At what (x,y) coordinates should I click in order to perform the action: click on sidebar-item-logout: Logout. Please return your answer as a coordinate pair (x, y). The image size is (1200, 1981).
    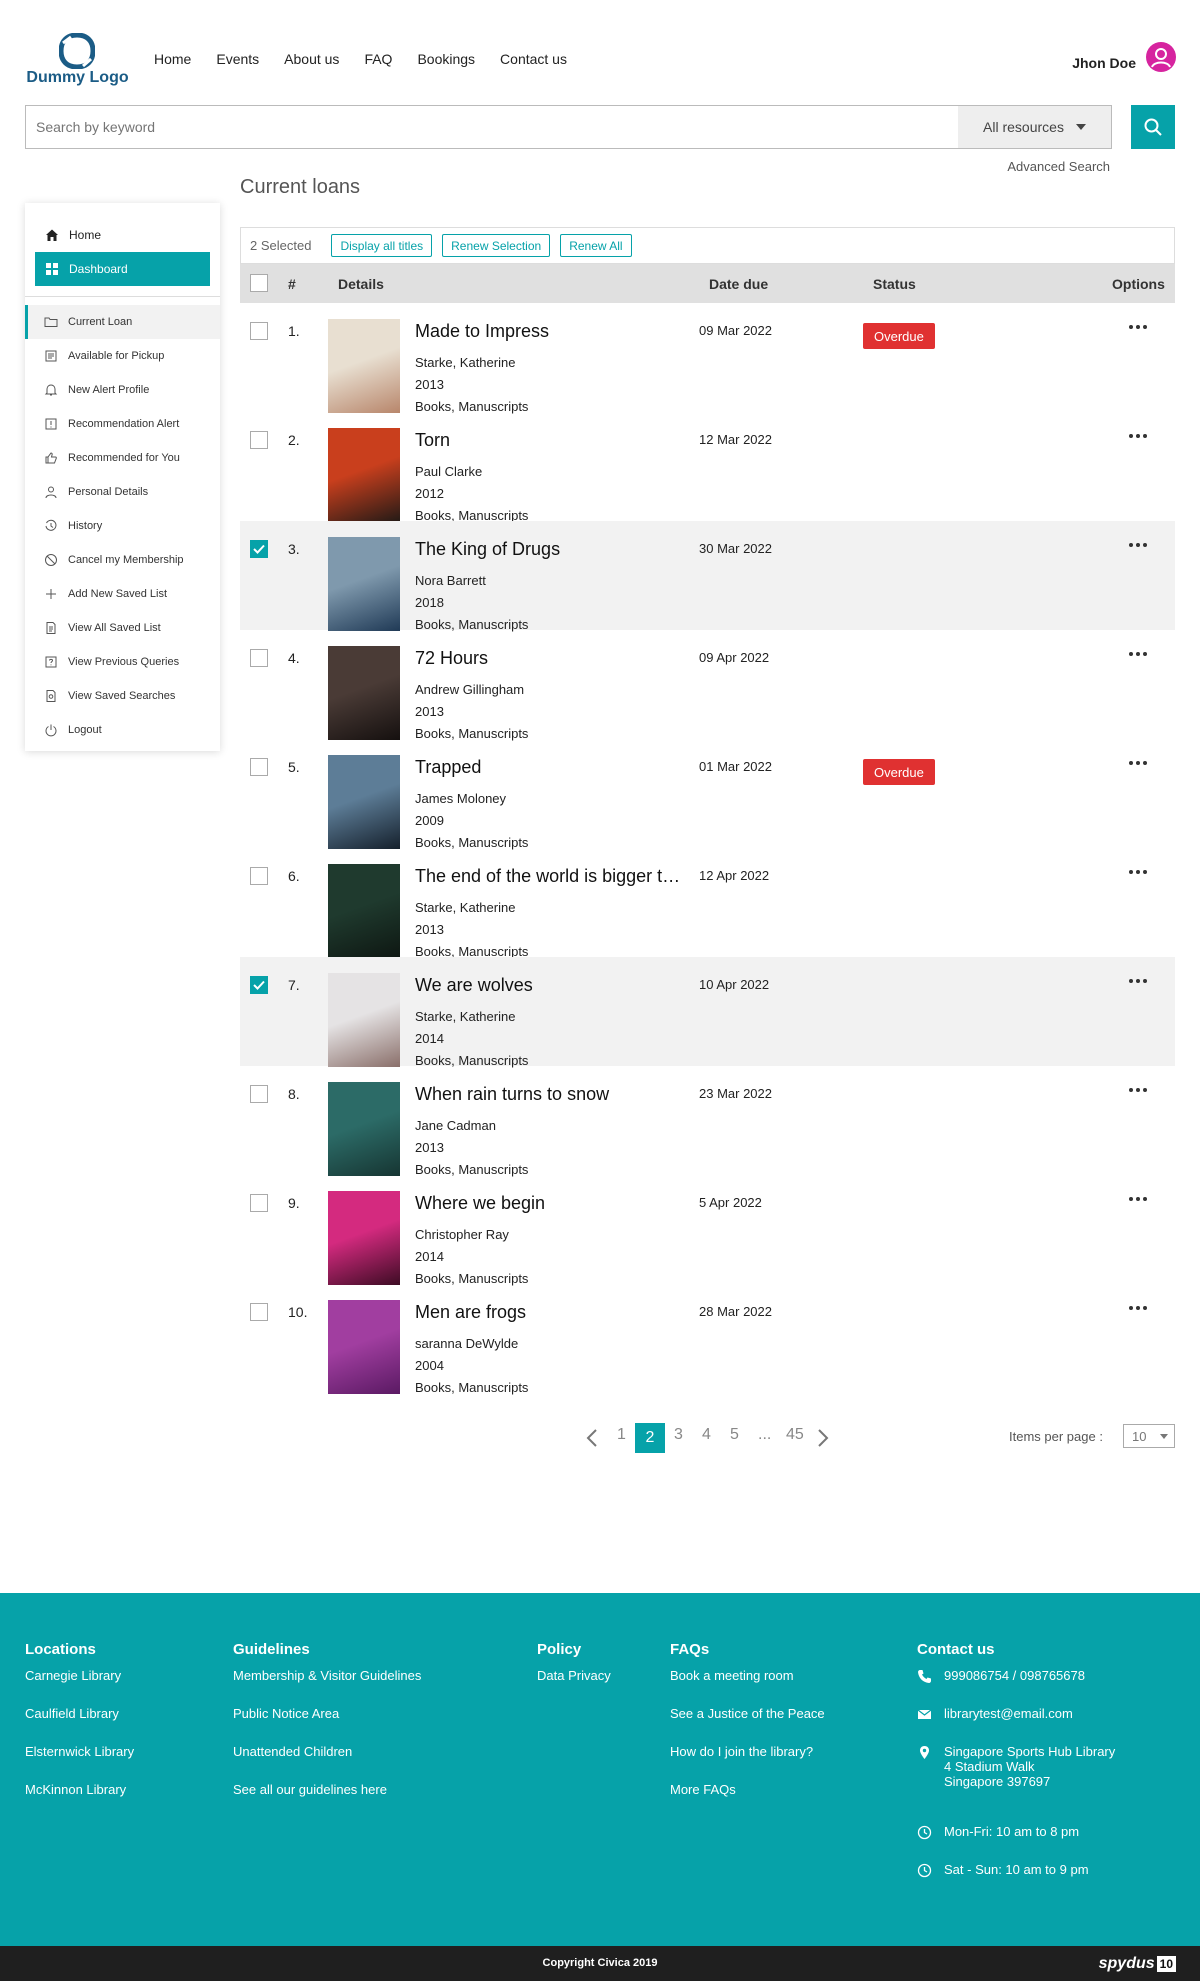
    Looking at the image, I should click on (122, 730).